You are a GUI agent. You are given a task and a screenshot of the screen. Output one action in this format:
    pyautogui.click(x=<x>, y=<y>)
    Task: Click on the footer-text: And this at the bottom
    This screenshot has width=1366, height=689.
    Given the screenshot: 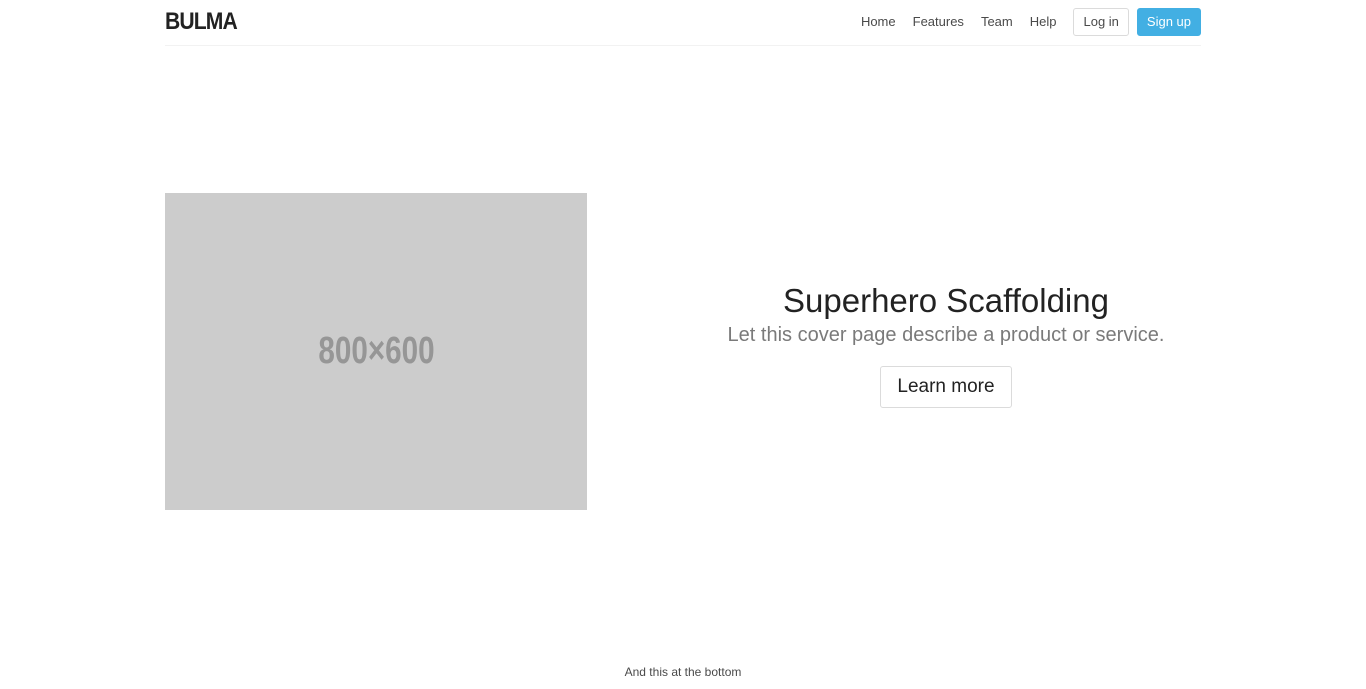 What is the action you would take?
    pyautogui.click(x=683, y=672)
    